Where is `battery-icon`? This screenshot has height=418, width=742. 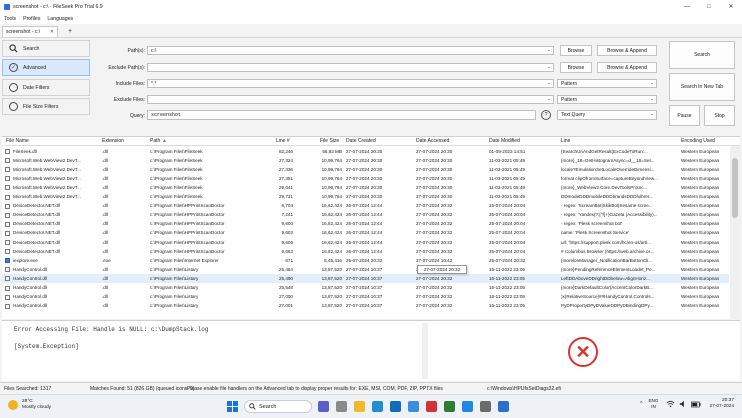
battery-icon is located at coordinates (696, 404).